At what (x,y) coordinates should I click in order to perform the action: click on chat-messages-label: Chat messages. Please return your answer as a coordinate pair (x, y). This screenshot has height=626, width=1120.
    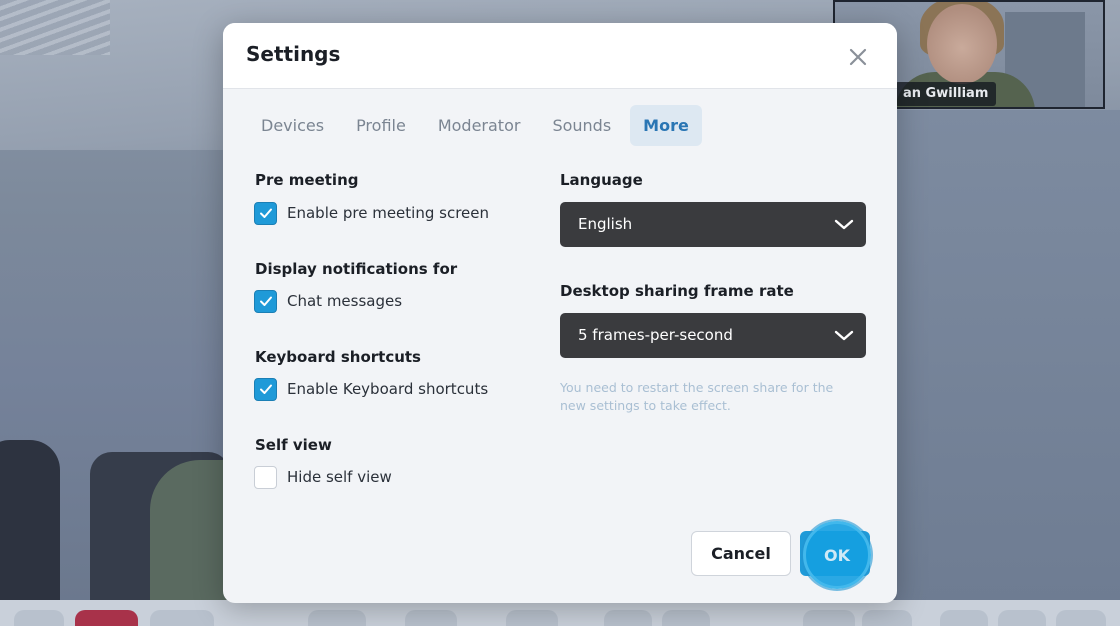
    Looking at the image, I should click on (345, 301).